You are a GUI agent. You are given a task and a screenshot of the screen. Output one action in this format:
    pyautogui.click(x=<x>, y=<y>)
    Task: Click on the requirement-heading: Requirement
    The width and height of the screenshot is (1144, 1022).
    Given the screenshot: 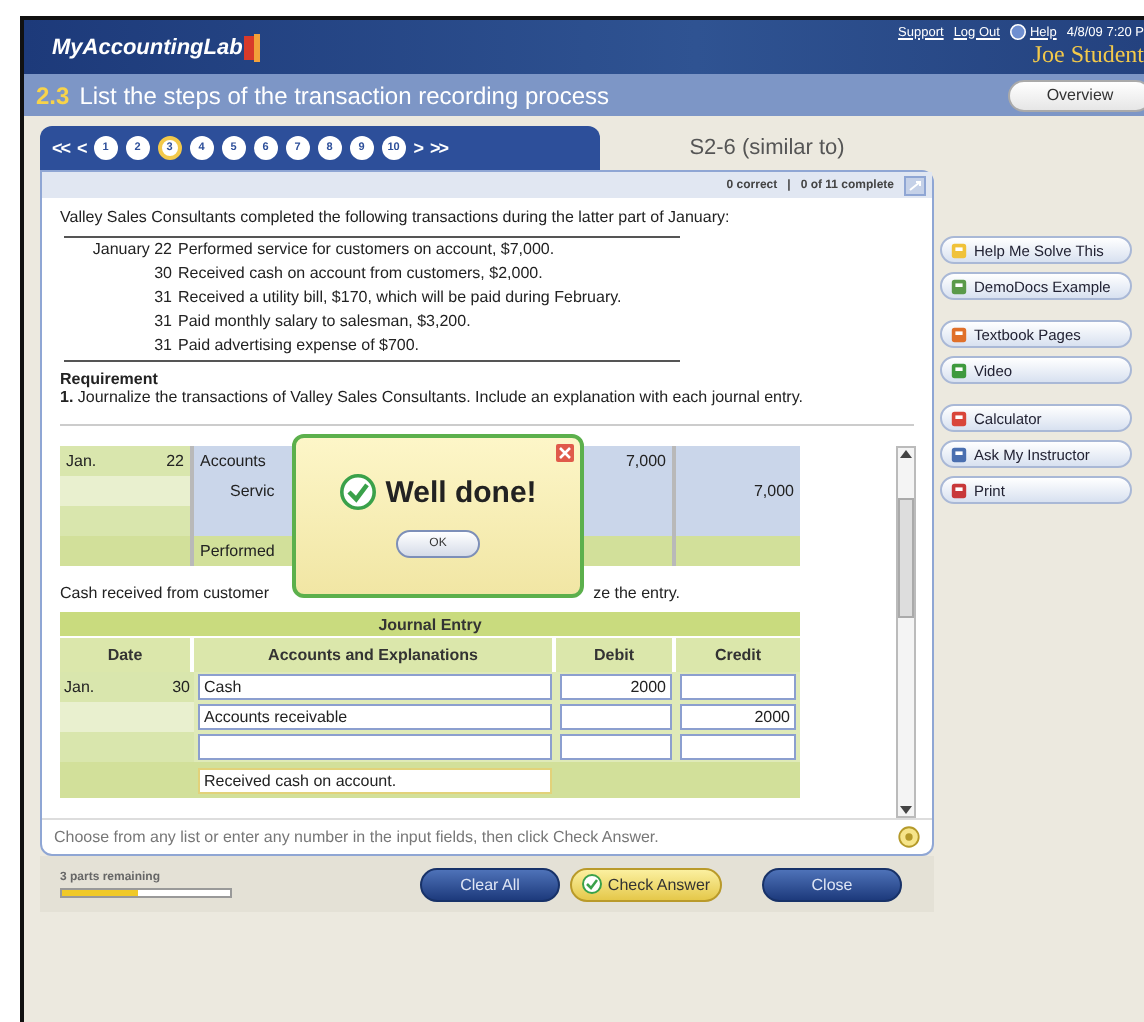 What is the action you would take?
    pyautogui.click(x=110, y=379)
    